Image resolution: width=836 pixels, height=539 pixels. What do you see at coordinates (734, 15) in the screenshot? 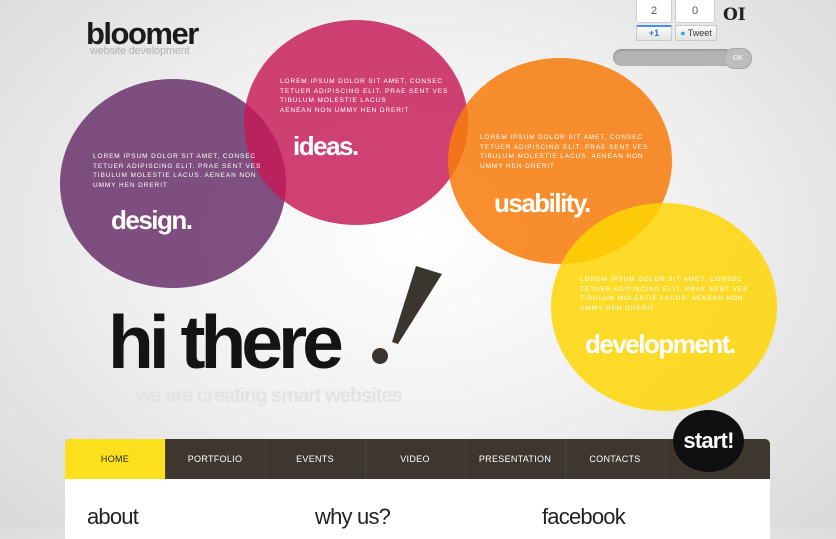
I see `oi-mark: OI` at bounding box center [734, 15].